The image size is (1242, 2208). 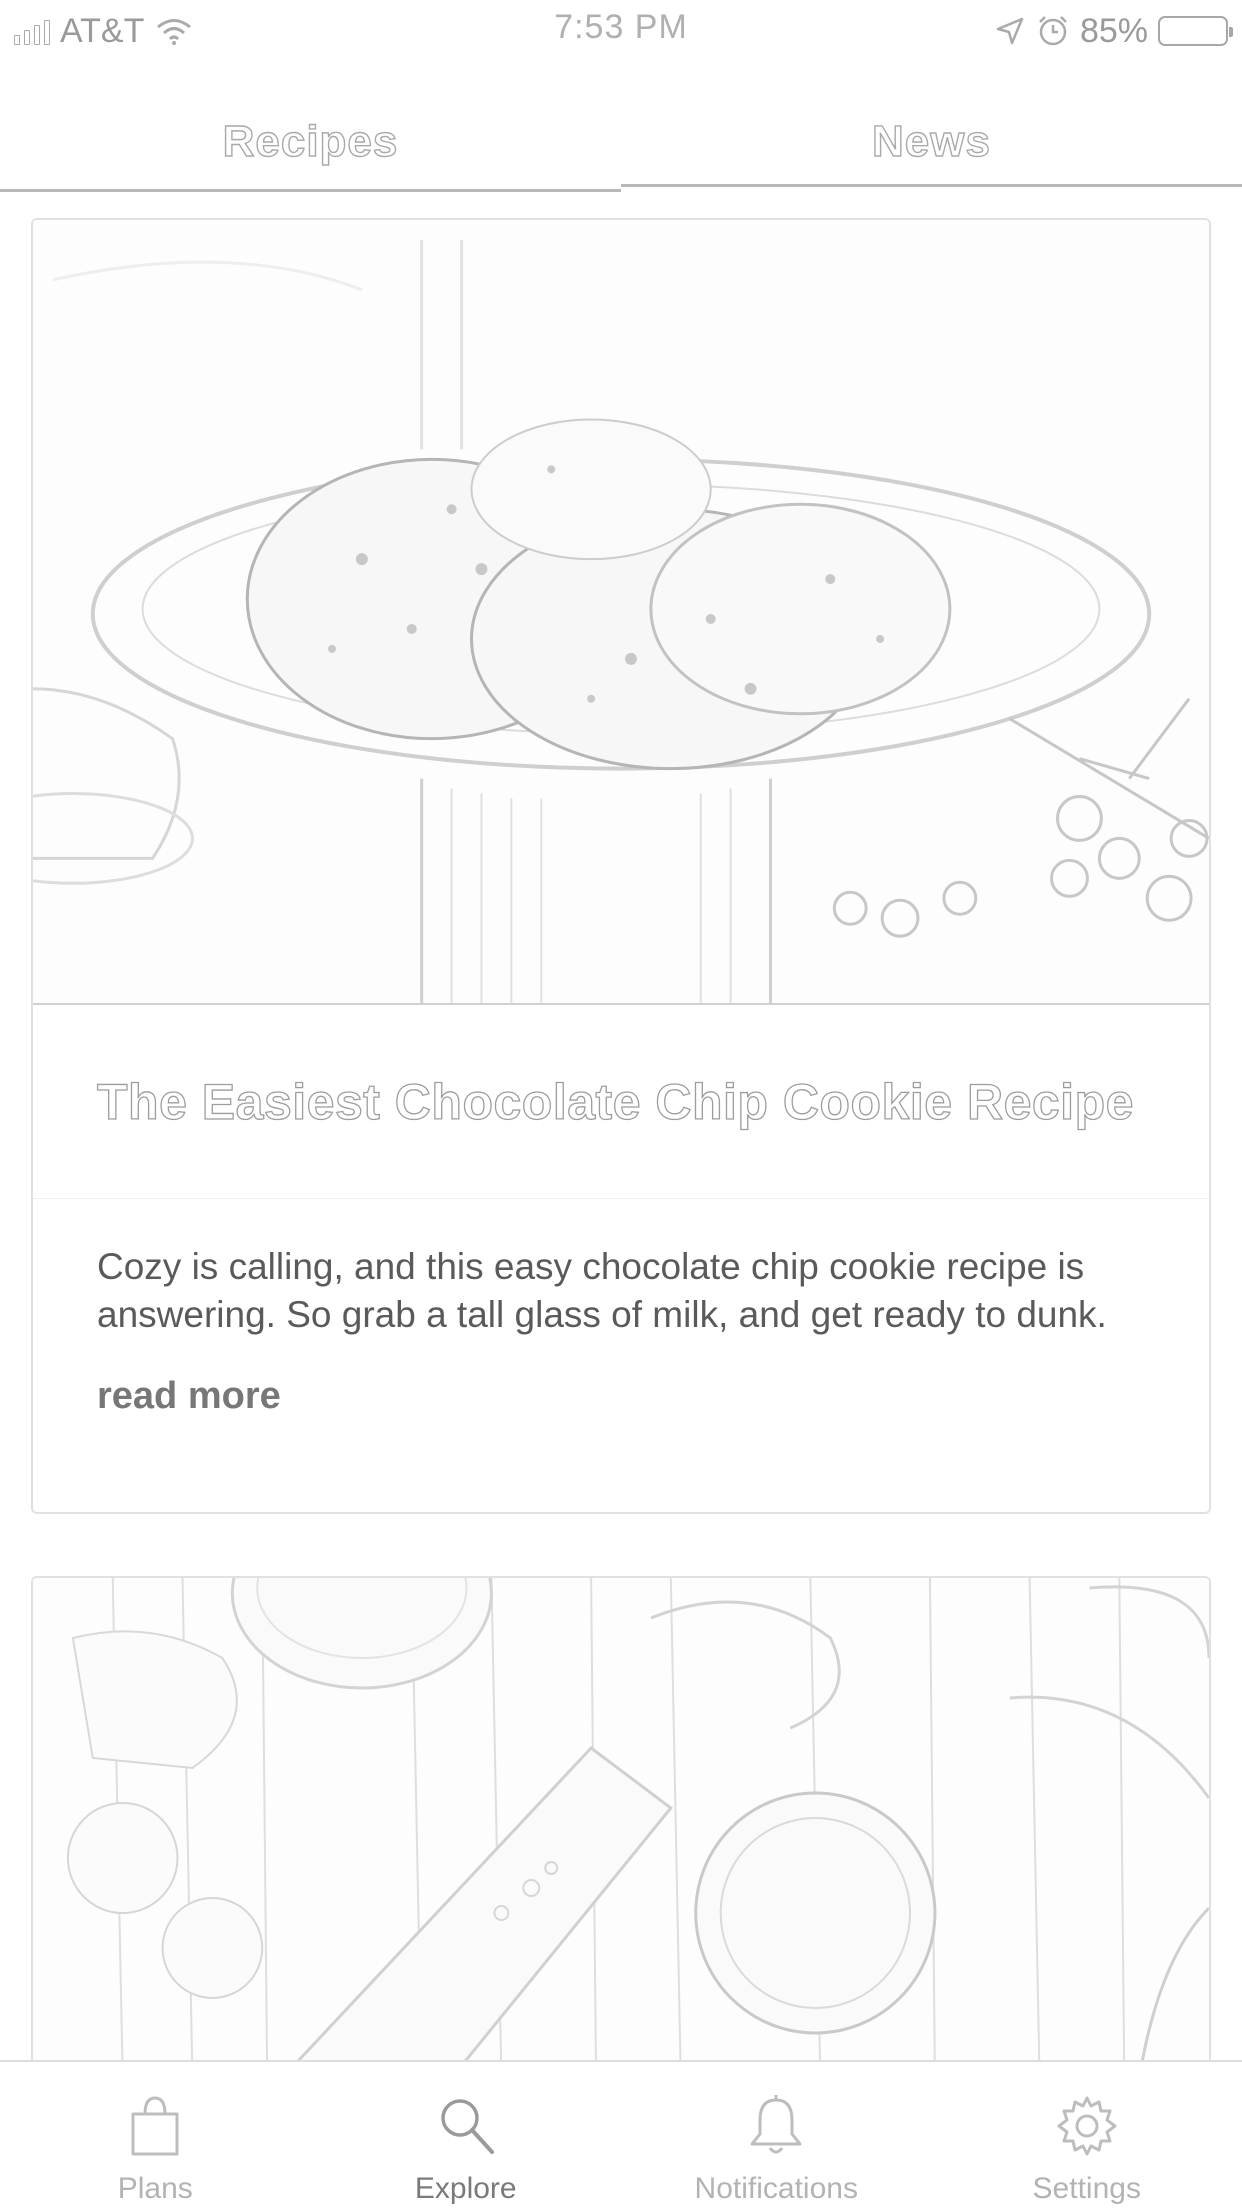 I want to click on read-more-link: read more, so click(x=189, y=1396).